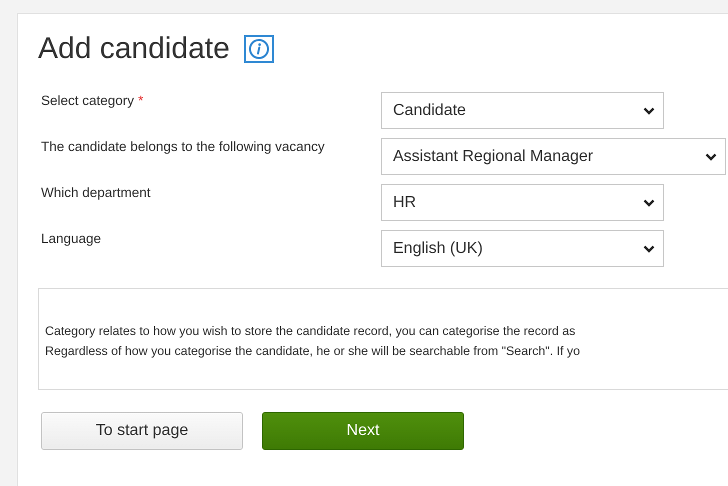 Image resolution: width=728 pixels, height=486 pixels. I want to click on dropdown: Candidate, so click(522, 110).